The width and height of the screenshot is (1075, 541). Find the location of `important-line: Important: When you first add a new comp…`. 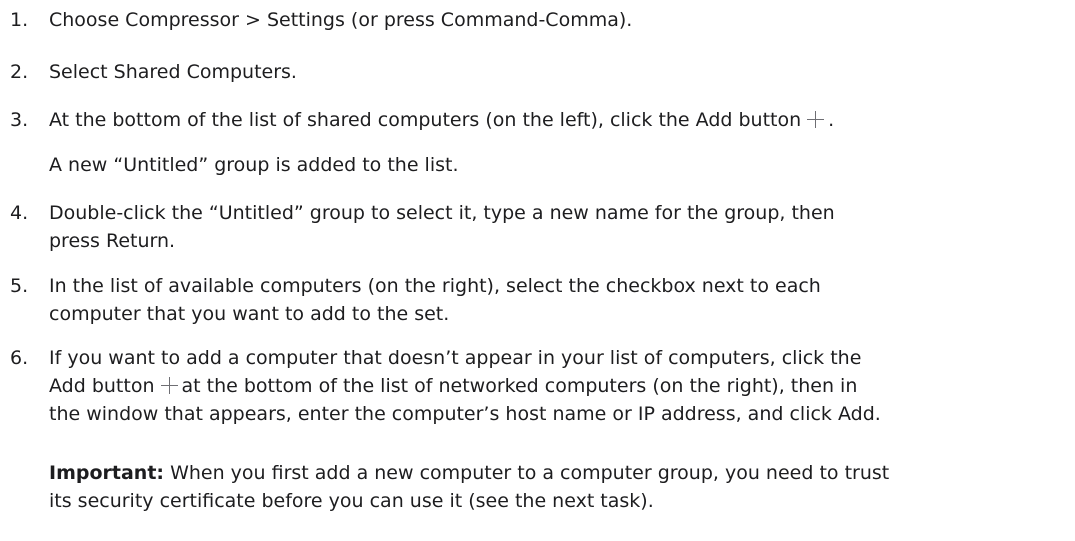

important-line: Important: When you first add a new comp… is located at coordinates (559, 473).